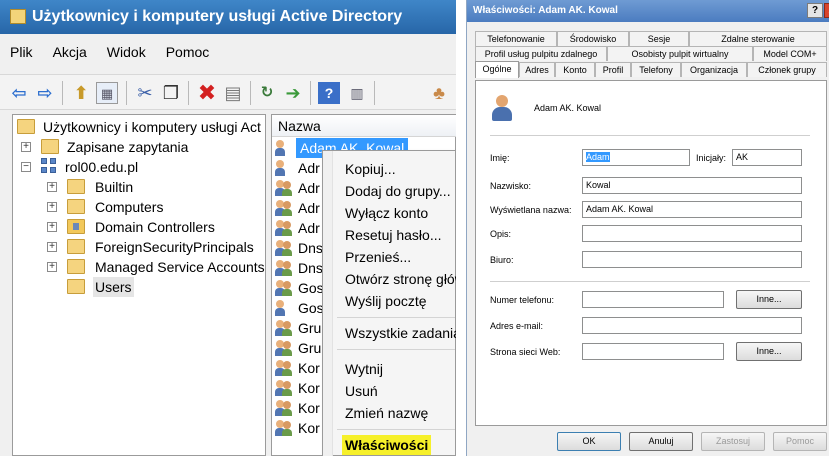 The height and width of the screenshot is (456, 829). Describe the element at coordinates (501, 234) in the screenshot. I see `description-label: Opis:` at that location.